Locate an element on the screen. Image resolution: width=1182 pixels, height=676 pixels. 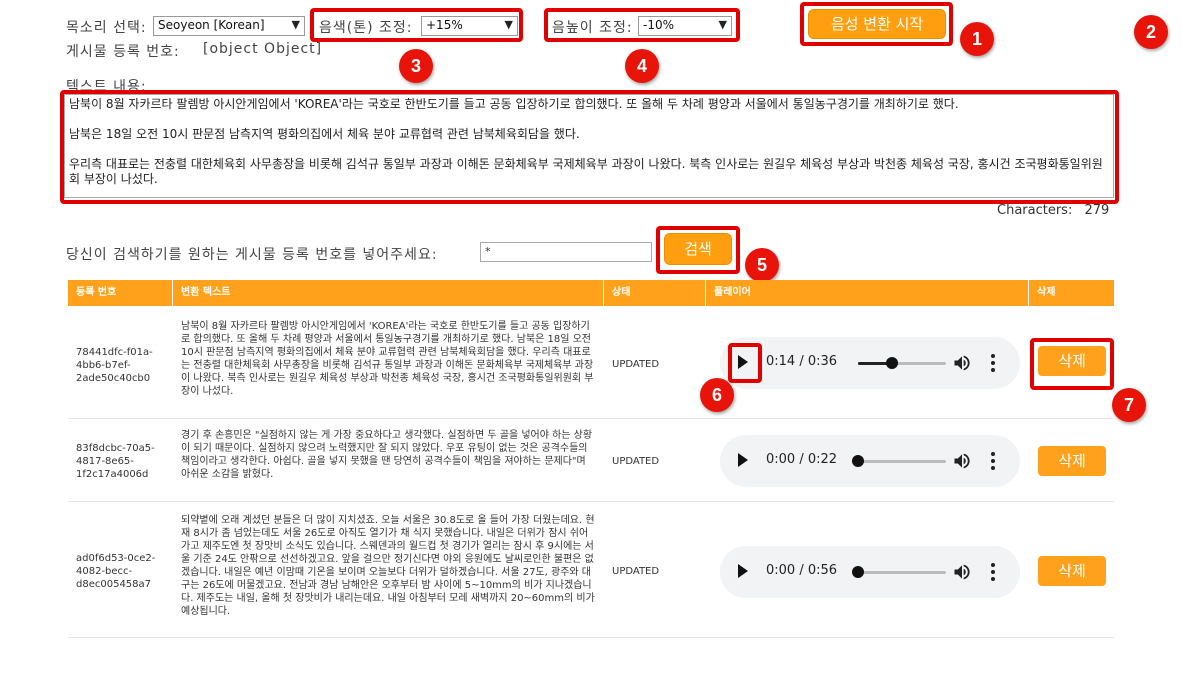
audio-player: 0:14 / 0:36 is located at coordinates (870, 363).